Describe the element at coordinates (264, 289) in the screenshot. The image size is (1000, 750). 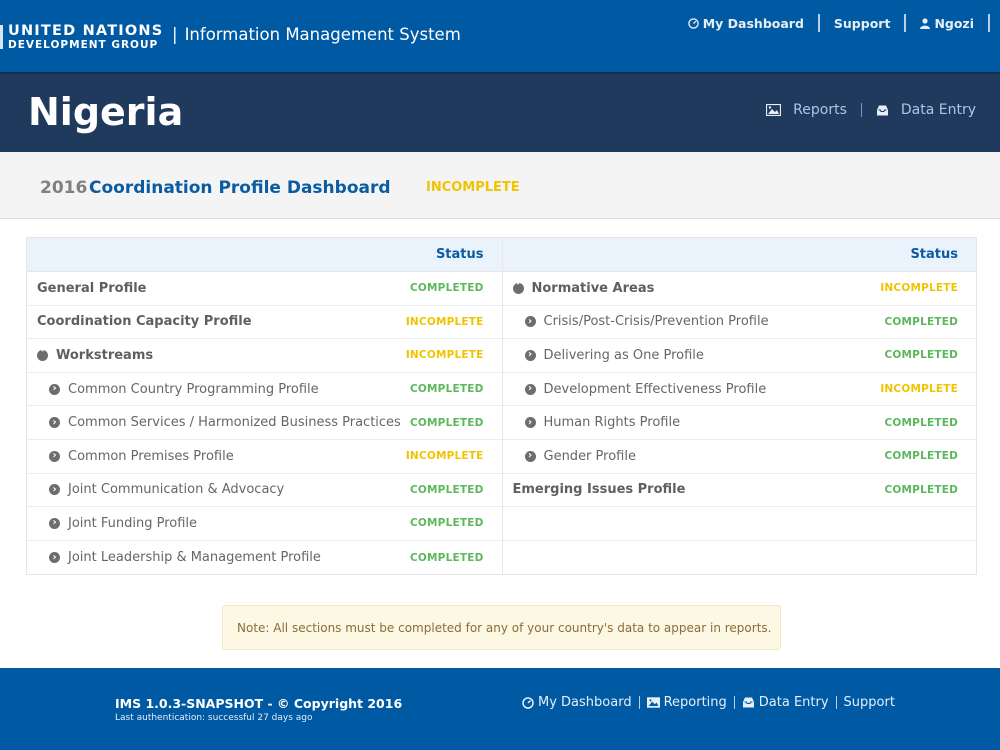
I see `profile-row-general-profile: General Profile COMPLETED` at that location.